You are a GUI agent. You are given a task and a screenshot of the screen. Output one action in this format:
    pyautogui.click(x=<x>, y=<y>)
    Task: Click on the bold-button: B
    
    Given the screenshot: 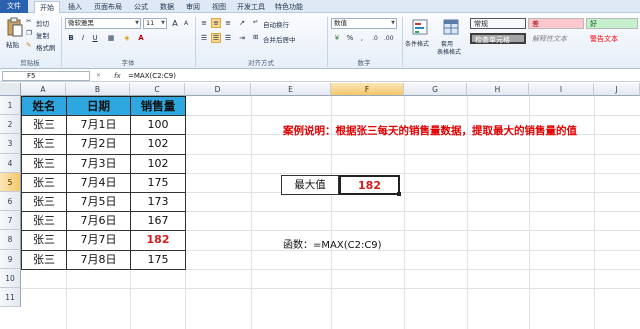 What is the action you would take?
    pyautogui.click(x=71, y=38)
    